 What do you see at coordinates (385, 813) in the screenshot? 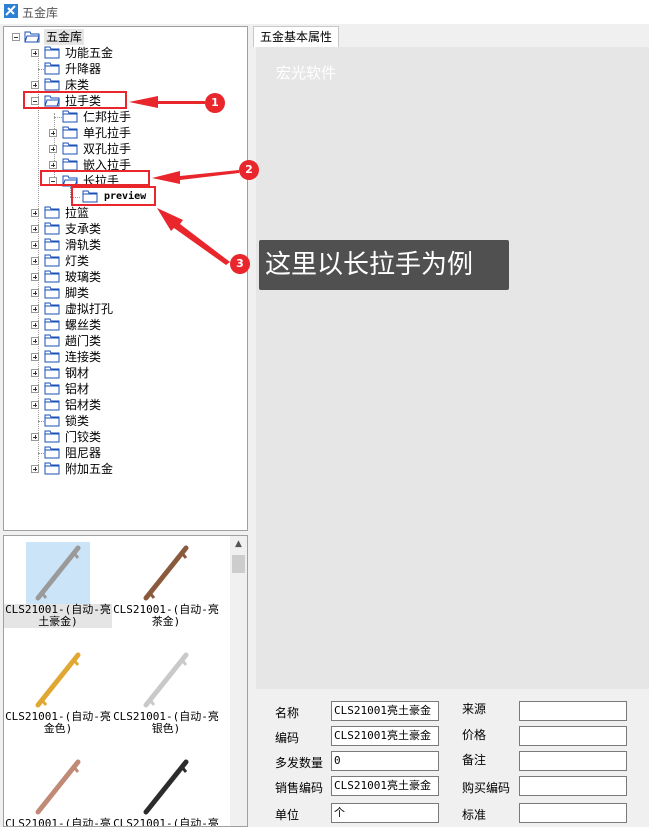
I see `unit-field: 个` at bounding box center [385, 813].